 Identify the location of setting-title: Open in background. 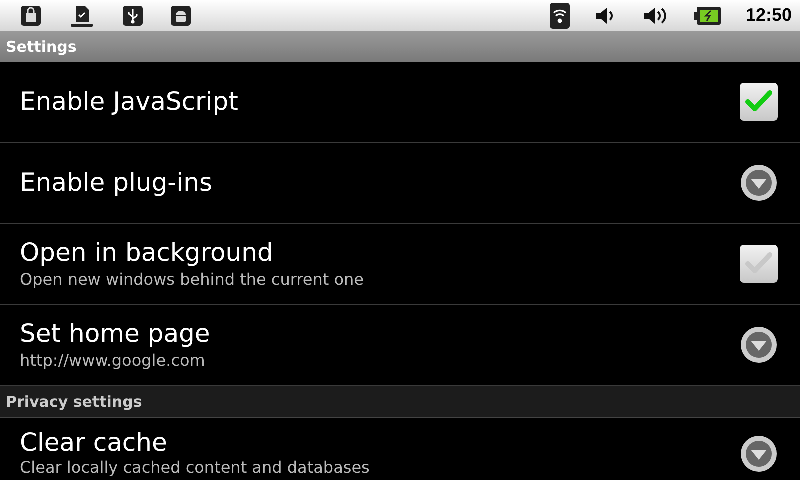
(147, 253).